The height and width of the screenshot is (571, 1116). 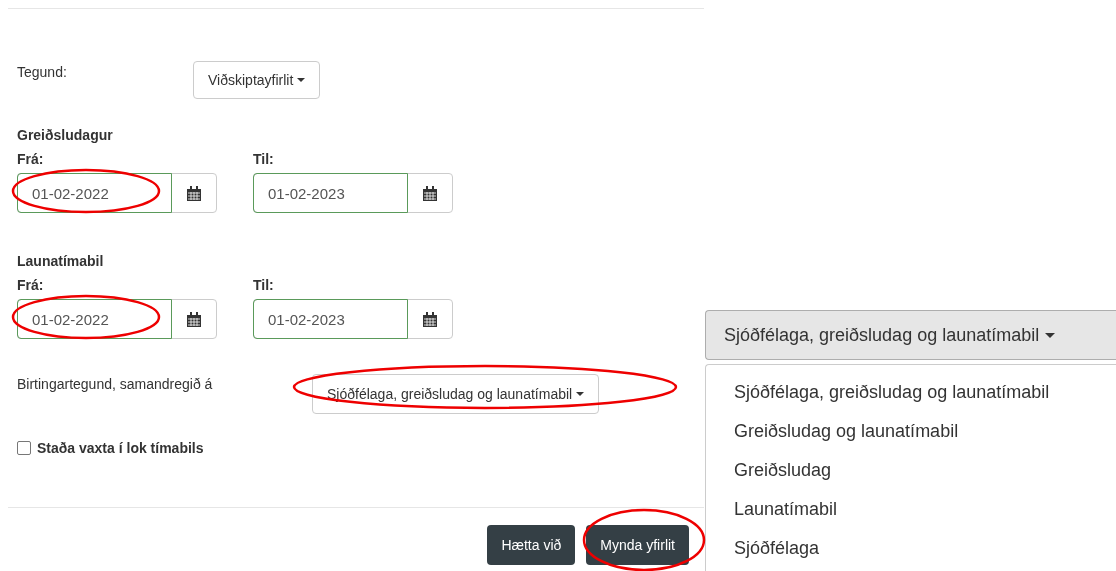 I want to click on checkbox-label: Staða vaxta í lok tímabils, so click(x=120, y=448).